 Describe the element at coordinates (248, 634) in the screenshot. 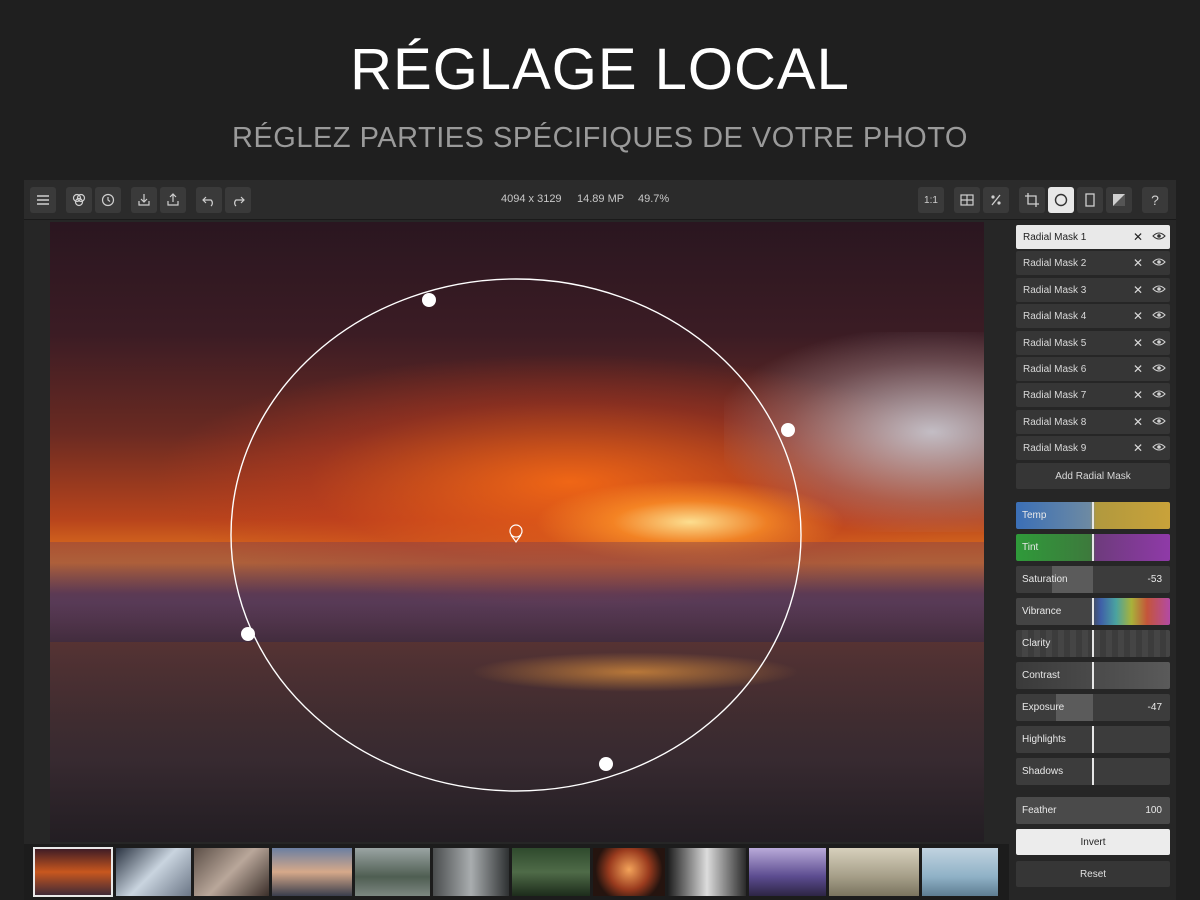

I see `mask-handle-left` at that location.